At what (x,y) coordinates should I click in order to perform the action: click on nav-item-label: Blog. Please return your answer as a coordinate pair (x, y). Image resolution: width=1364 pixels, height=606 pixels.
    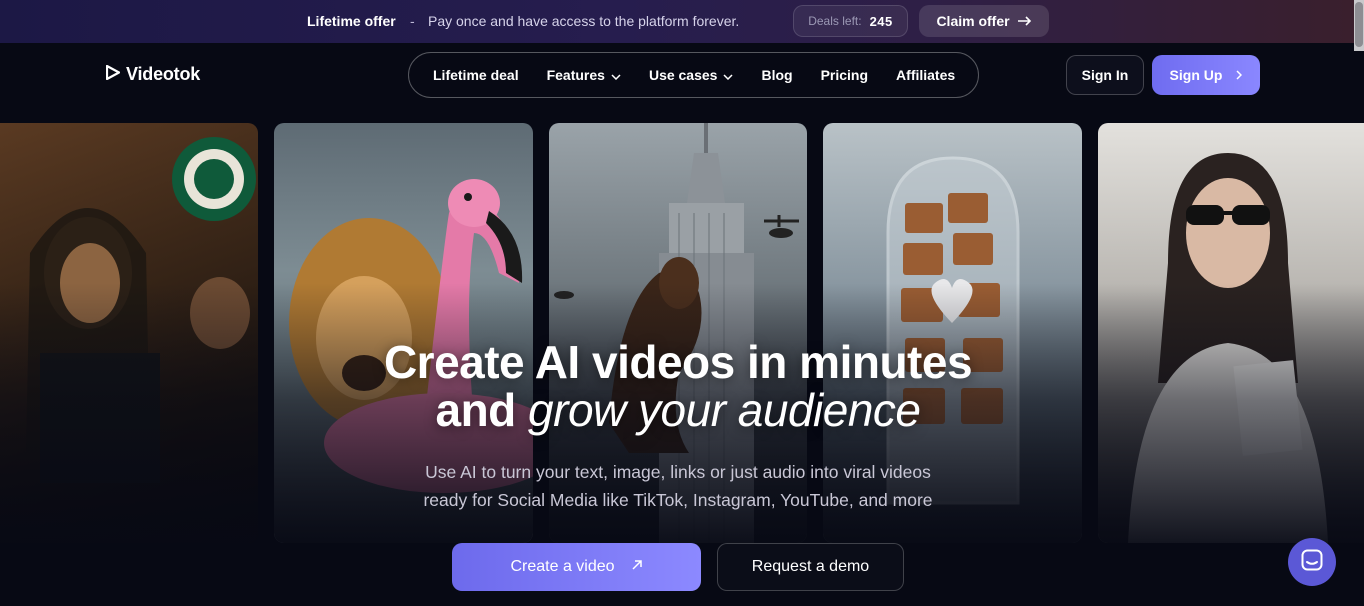
    Looking at the image, I should click on (777, 75).